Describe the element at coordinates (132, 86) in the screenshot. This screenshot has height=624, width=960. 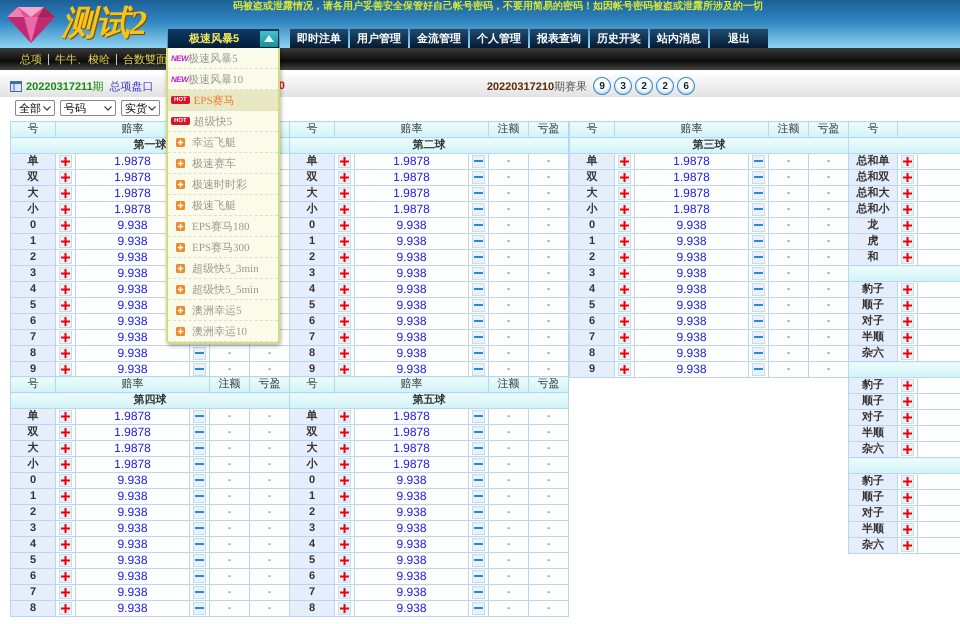
I see `market-link: 总项盘口` at that location.